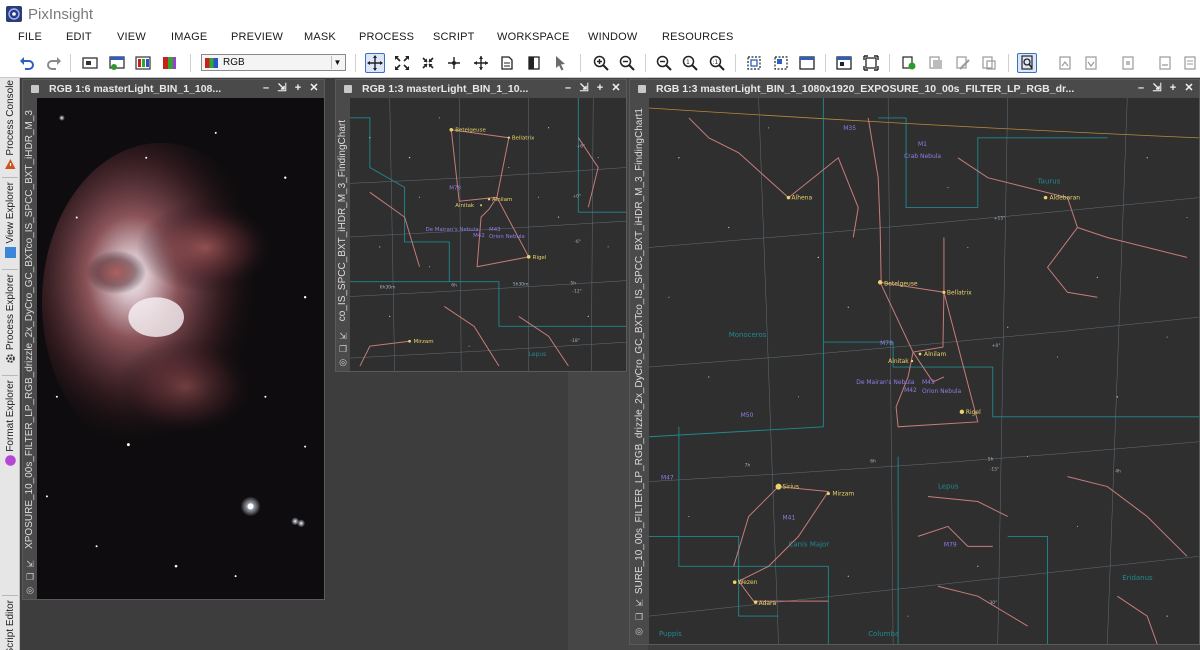  What do you see at coordinates (991, 460) in the screenshot?
I see `label-ra-5h: 5h` at bounding box center [991, 460].